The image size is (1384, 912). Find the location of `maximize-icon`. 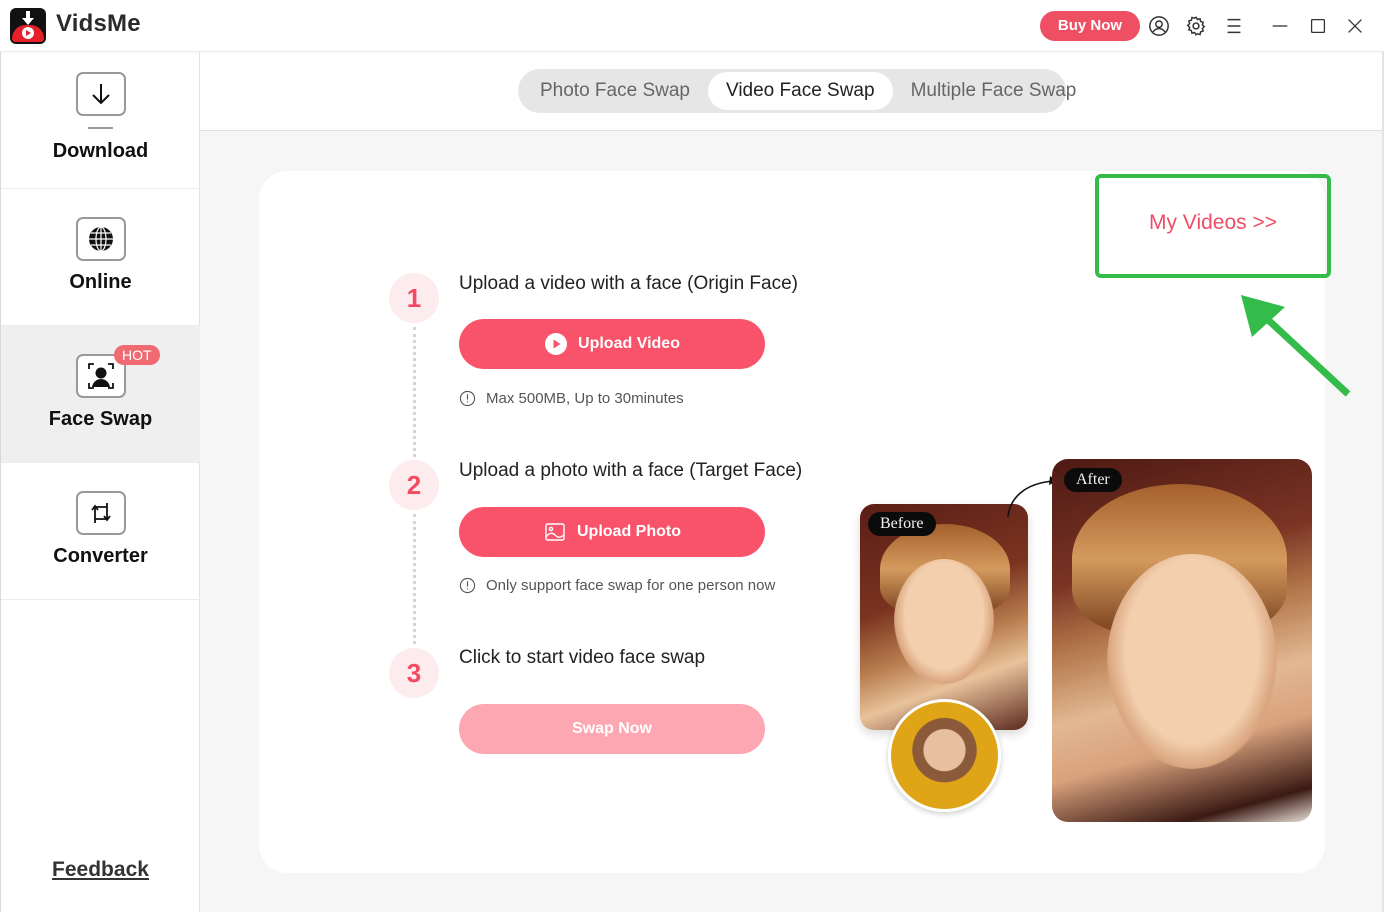

maximize-icon is located at coordinates (1318, 26).